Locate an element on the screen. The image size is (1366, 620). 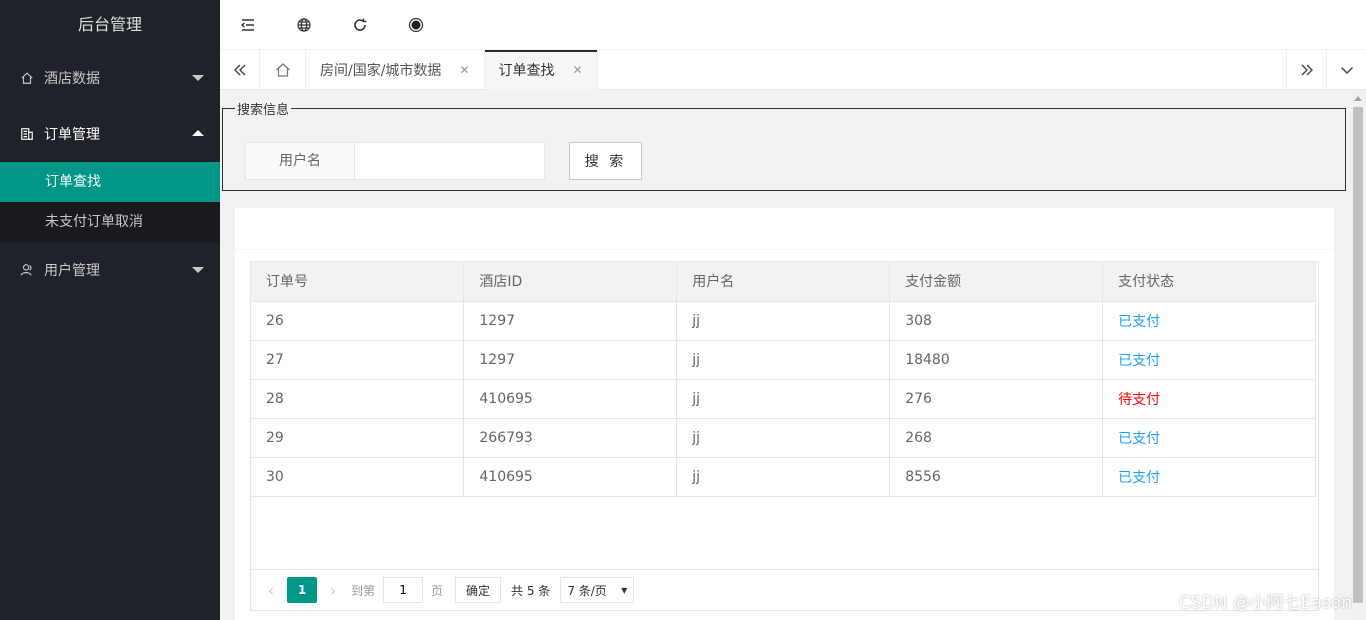
page-number-current: 1 is located at coordinates (302, 590).